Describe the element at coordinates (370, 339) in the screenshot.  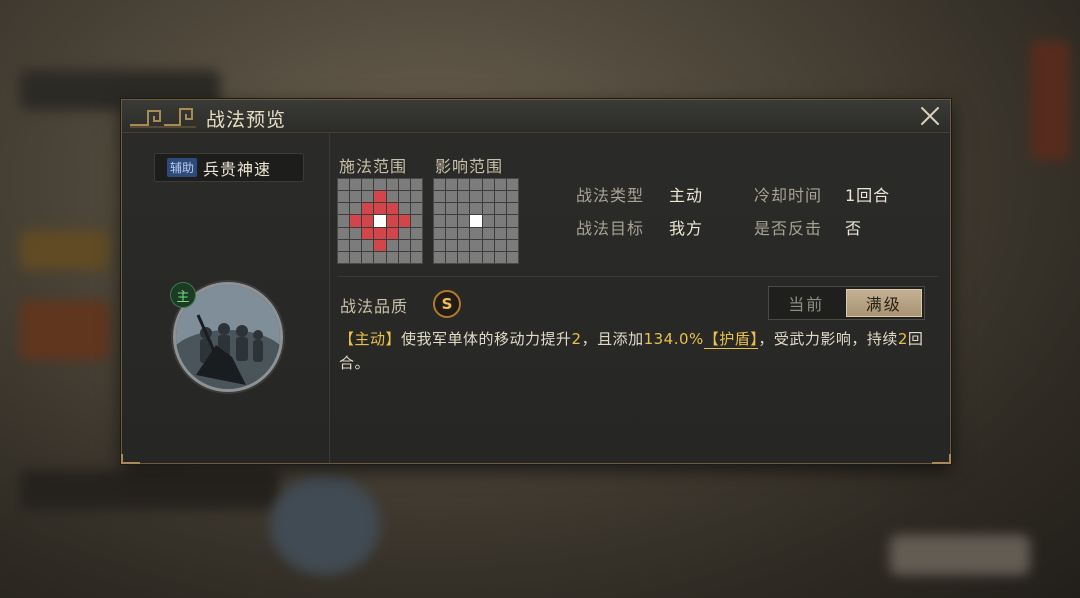
I see `active-tag: 【主动】` at that location.